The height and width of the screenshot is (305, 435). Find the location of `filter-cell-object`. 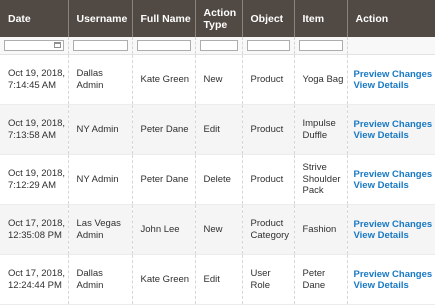

filter-cell-object is located at coordinates (268, 46).